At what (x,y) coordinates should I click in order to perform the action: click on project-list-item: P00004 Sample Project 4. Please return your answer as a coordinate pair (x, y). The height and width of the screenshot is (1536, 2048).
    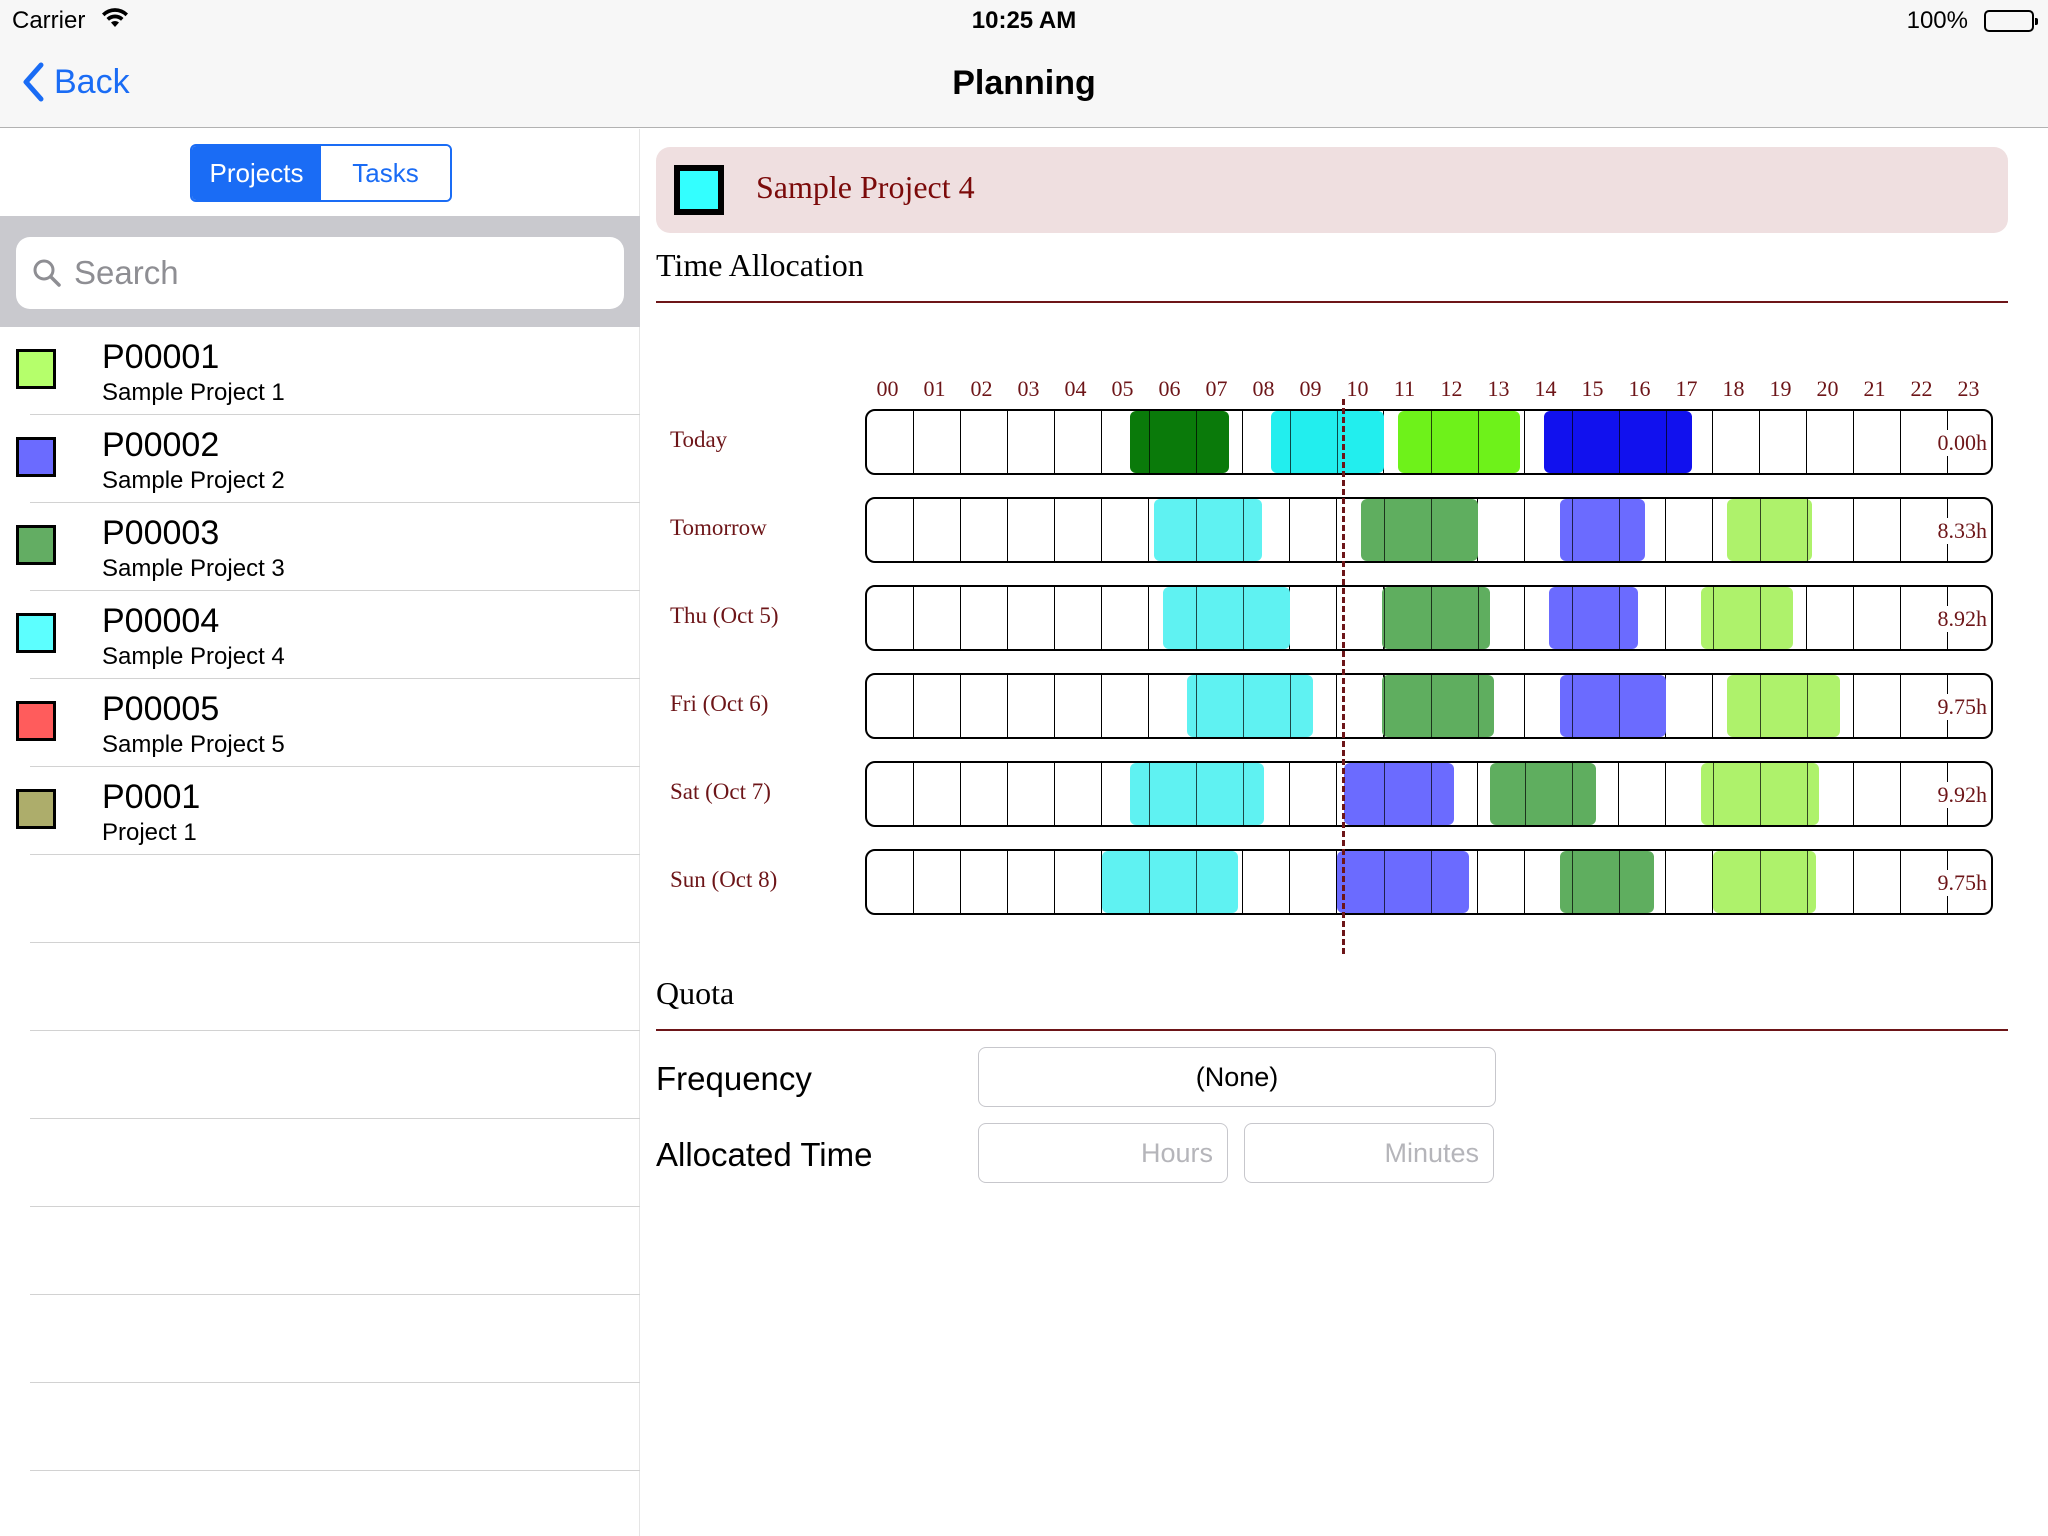
    Looking at the image, I should click on (320, 635).